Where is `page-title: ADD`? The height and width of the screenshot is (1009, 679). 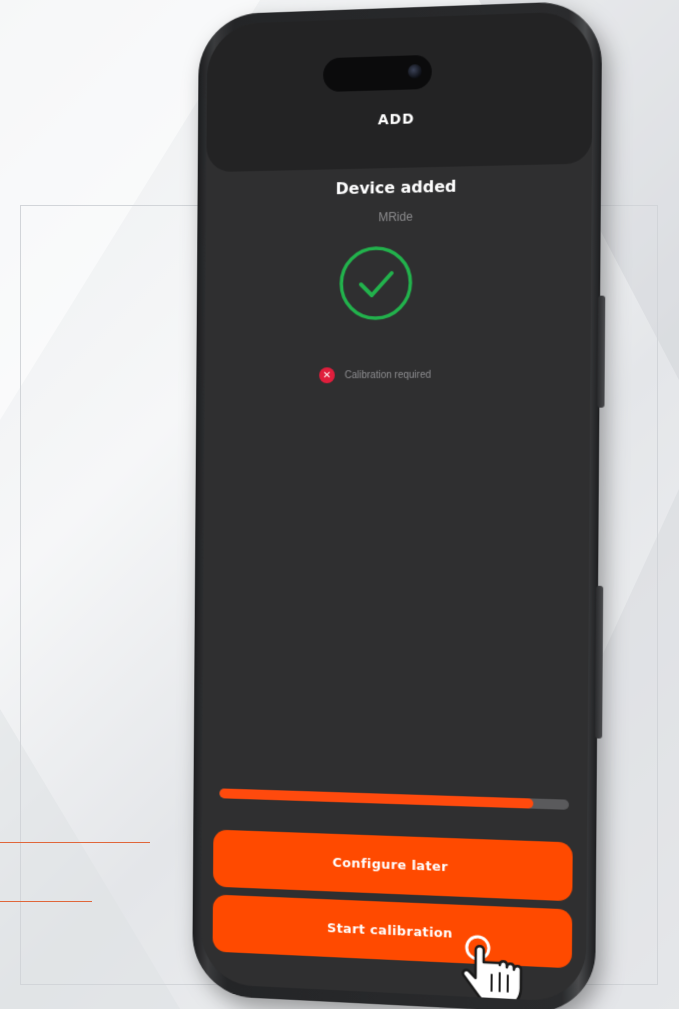
page-title: ADD is located at coordinates (396, 120).